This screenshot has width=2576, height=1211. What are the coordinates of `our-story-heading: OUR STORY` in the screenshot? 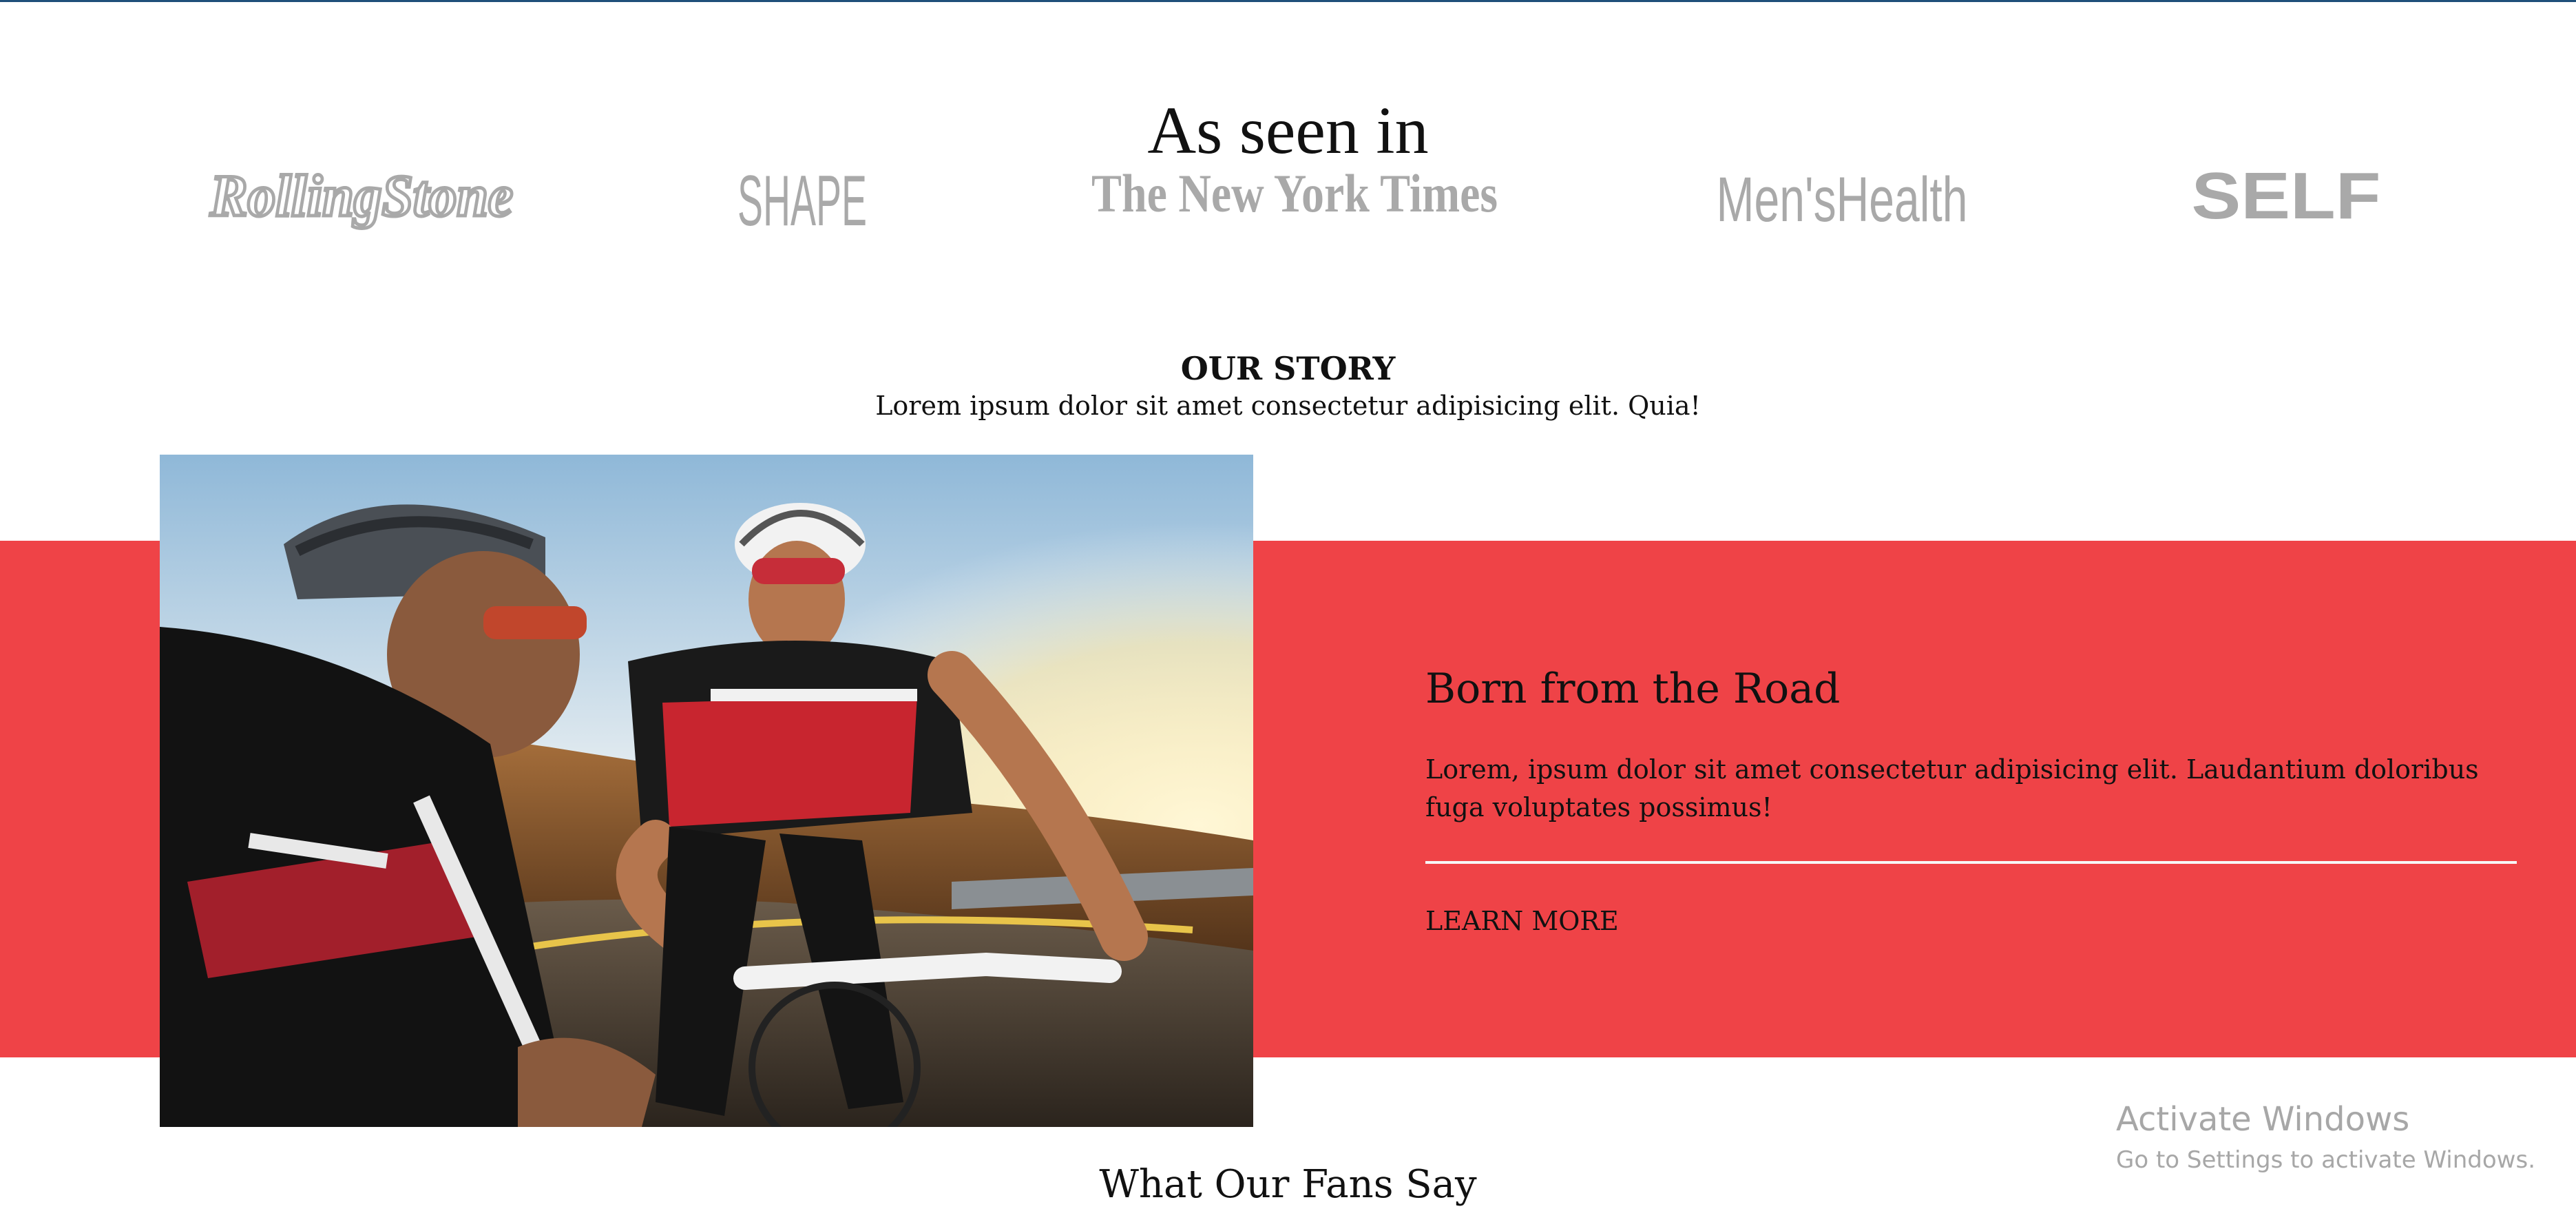 It's located at (1288, 368).